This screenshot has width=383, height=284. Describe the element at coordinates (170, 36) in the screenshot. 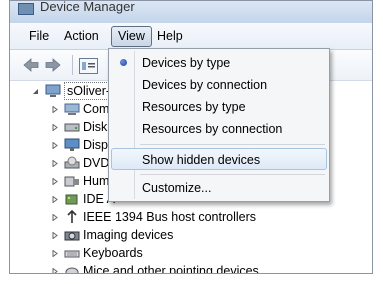

I see `menu-help: Help` at that location.